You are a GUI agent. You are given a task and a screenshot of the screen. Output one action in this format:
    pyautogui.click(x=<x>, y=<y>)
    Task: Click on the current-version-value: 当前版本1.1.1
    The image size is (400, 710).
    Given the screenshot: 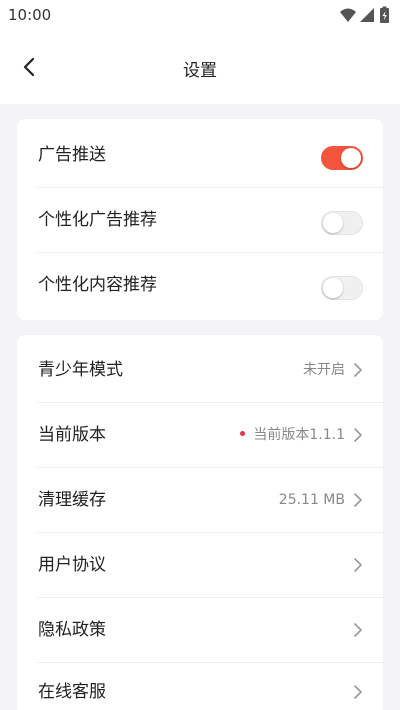 What is the action you would take?
    pyautogui.click(x=299, y=435)
    